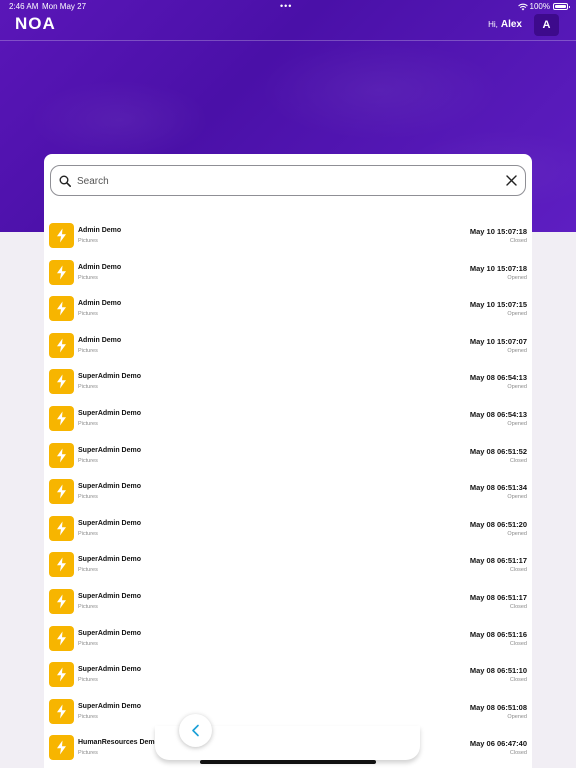 Image resolution: width=576 pixels, height=768 pixels. Describe the element at coordinates (288, 273) in the screenshot. I see `list-item: Admin Demo Pictures May 10 15:07:18 Opened` at that location.